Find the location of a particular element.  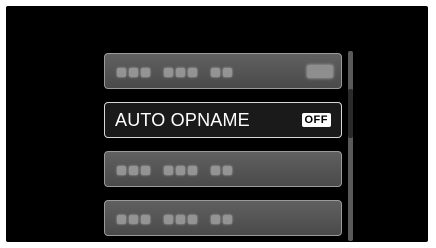

menu-item-auto-opname: AUTO OPNAME OFF is located at coordinates (223, 120).